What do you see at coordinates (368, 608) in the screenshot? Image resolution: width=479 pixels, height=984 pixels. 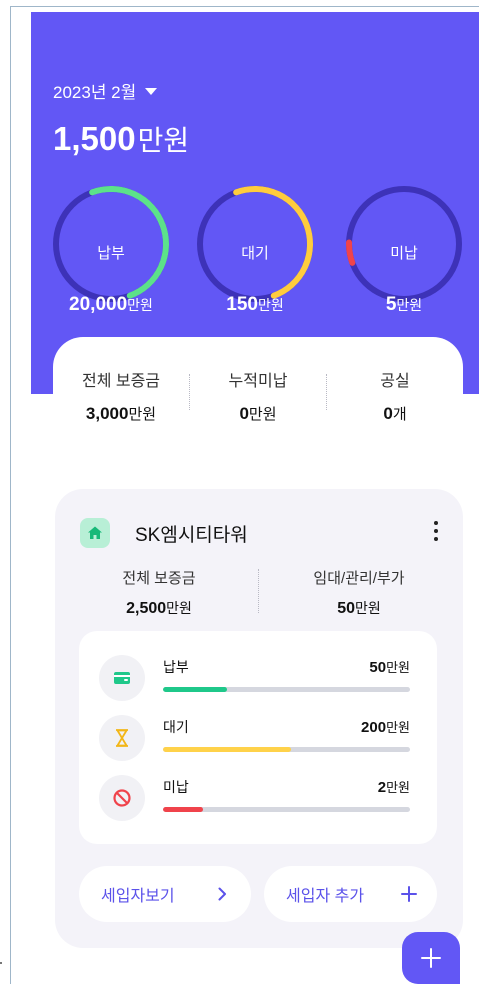 I see `building-fees-unit: 만원` at bounding box center [368, 608].